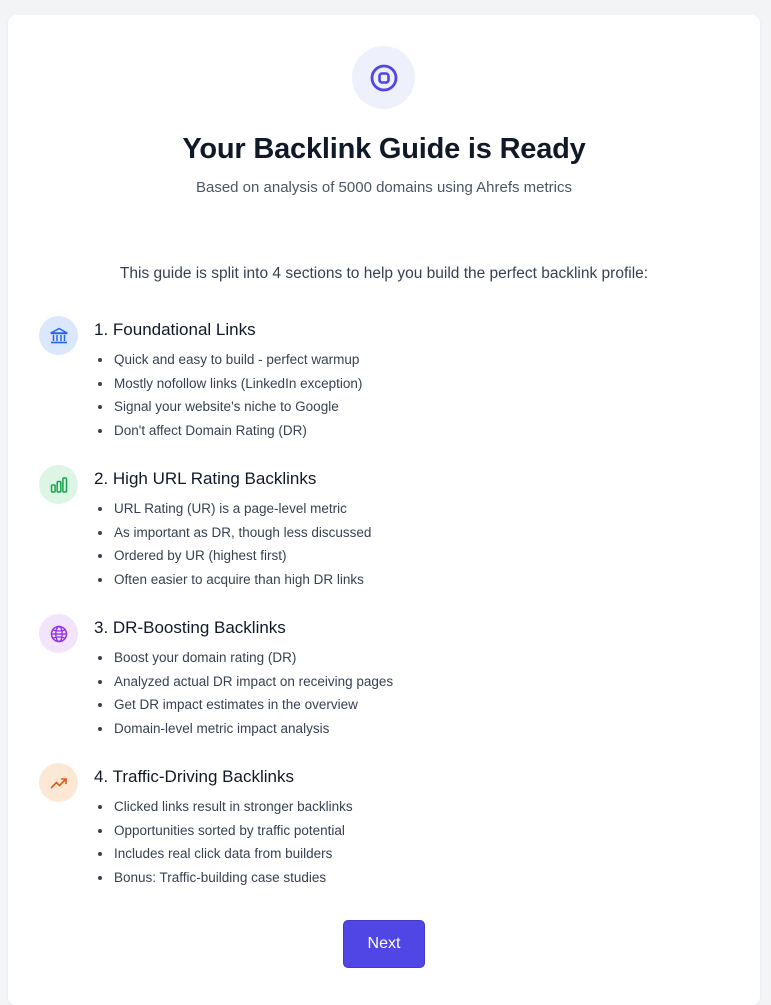  I want to click on list-item: Get DR impact estimates in the overview, so click(243, 709).